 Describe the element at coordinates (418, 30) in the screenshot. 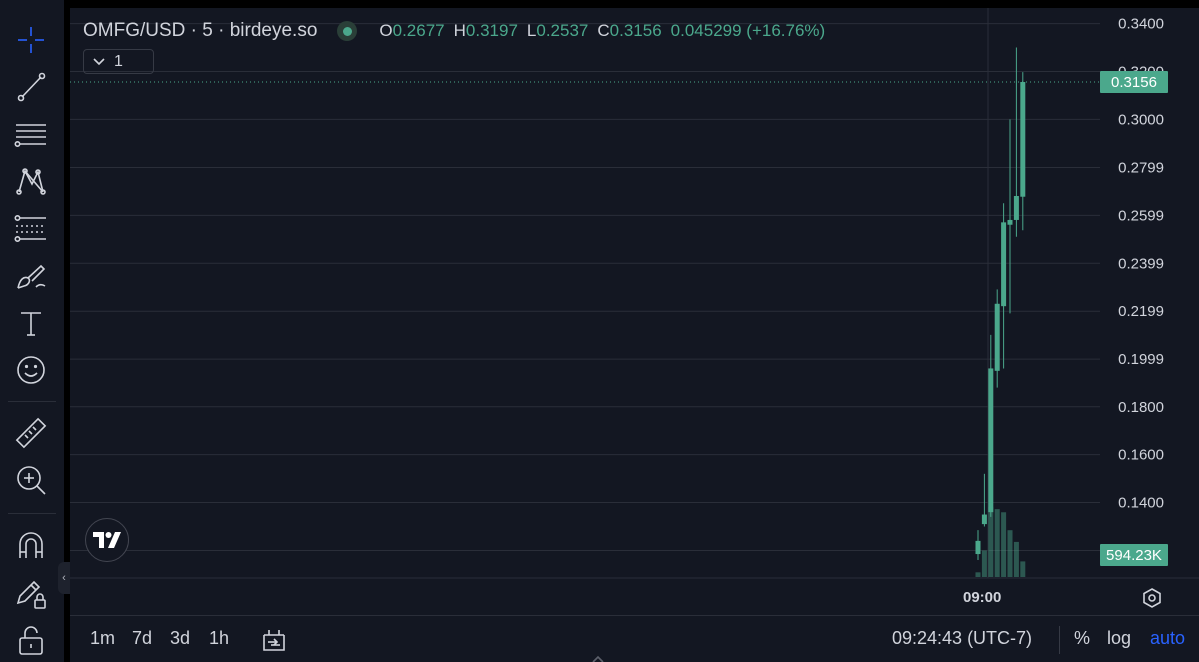

I see `open-value: 0.2677` at that location.